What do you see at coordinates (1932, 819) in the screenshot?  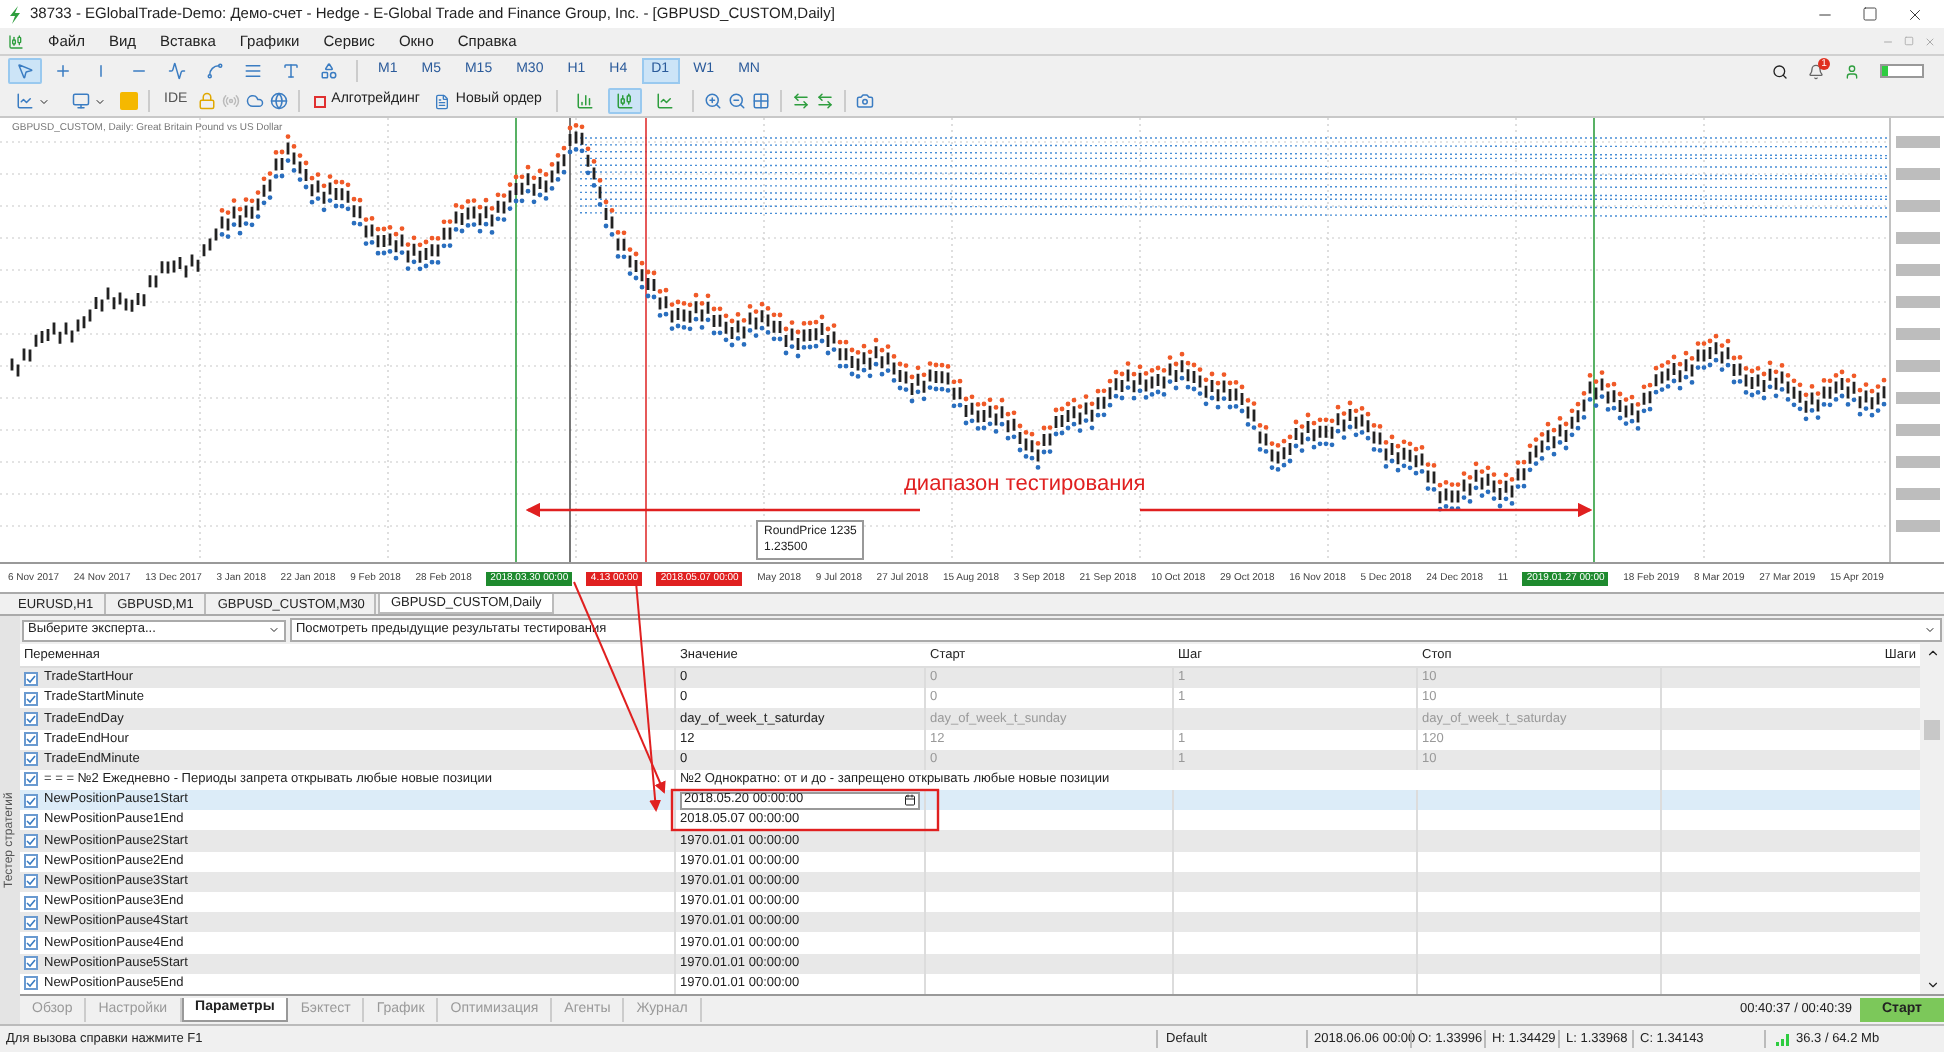 I see `scrollbar` at bounding box center [1932, 819].